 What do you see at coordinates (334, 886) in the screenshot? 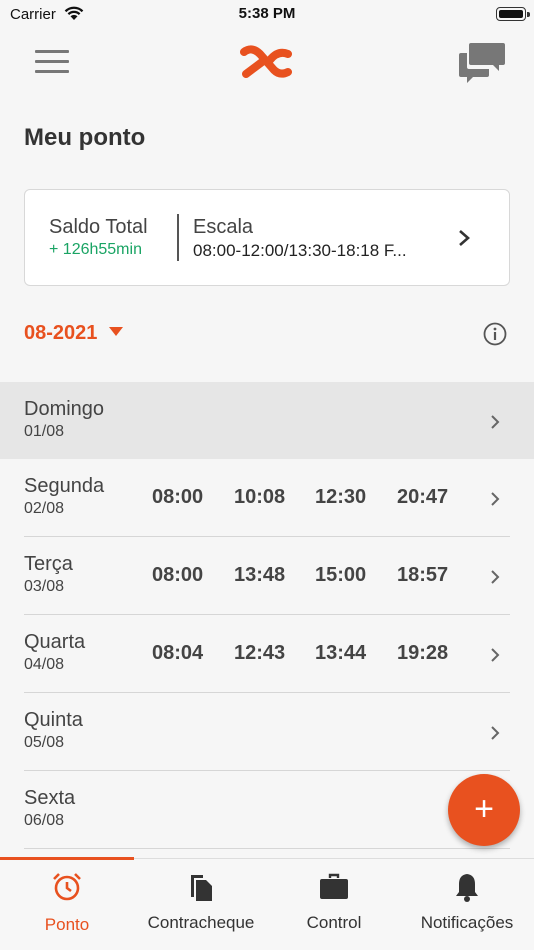
I see `briefcase-icon` at bounding box center [334, 886].